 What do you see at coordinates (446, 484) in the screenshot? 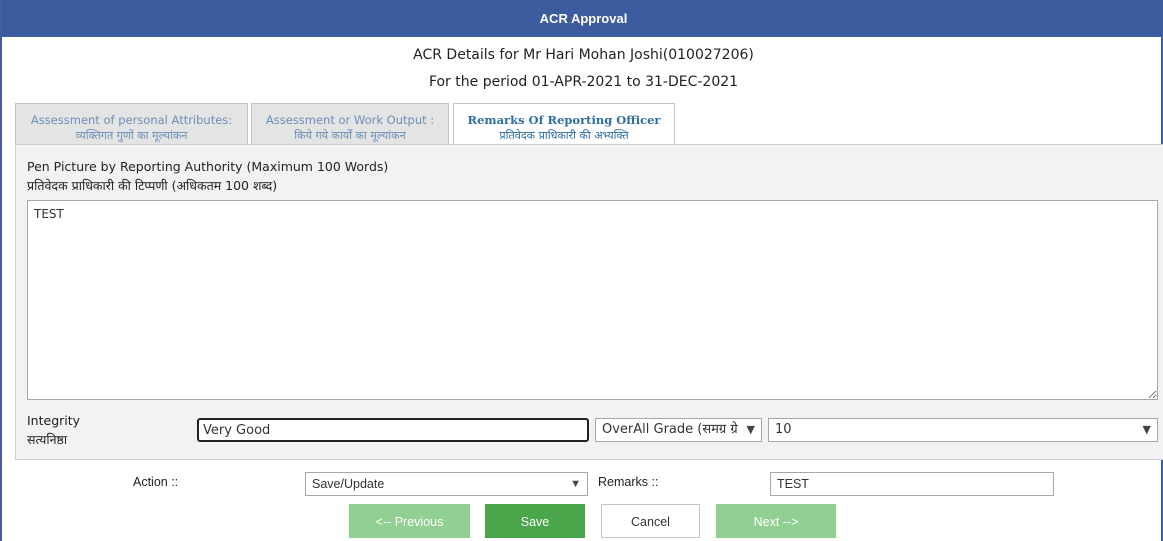
I see `action-select: Save/Update ▼` at bounding box center [446, 484].